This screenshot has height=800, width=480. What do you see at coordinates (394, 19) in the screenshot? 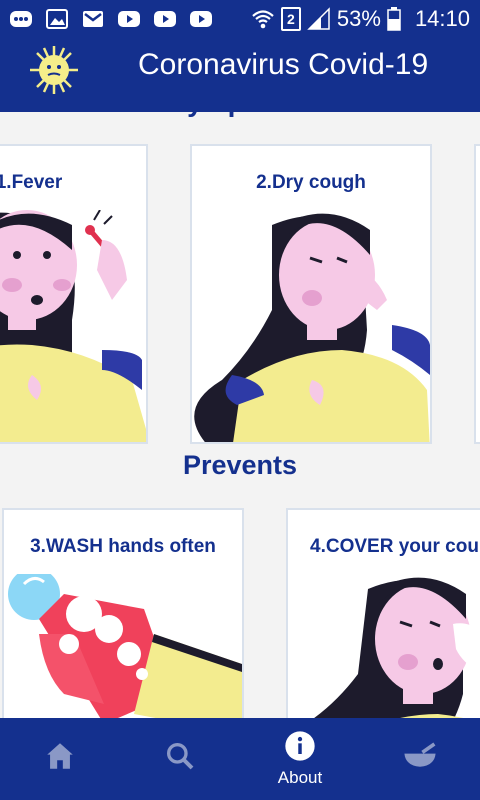
I see `battery-icon` at bounding box center [394, 19].